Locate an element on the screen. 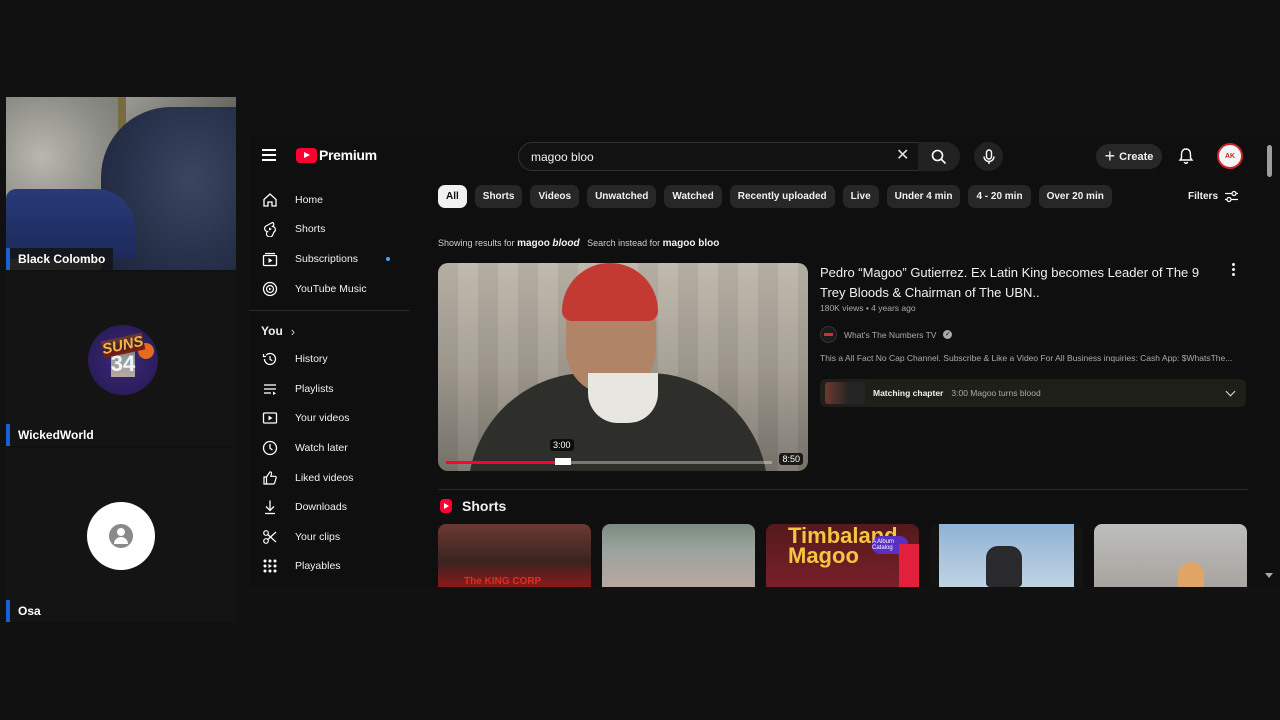 This screenshot has height=720, width=1280. participant-name: Black Colombo is located at coordinates (60, 259).